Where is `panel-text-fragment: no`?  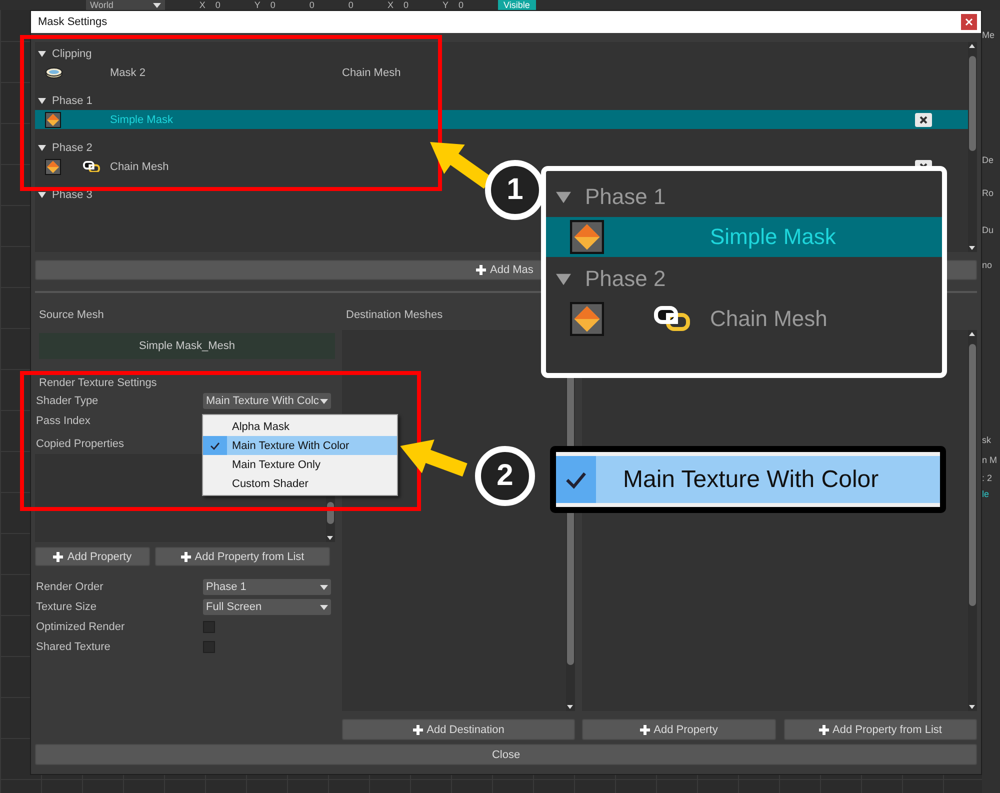
panel-text-fragment: no is located at coordinates (988, 265).